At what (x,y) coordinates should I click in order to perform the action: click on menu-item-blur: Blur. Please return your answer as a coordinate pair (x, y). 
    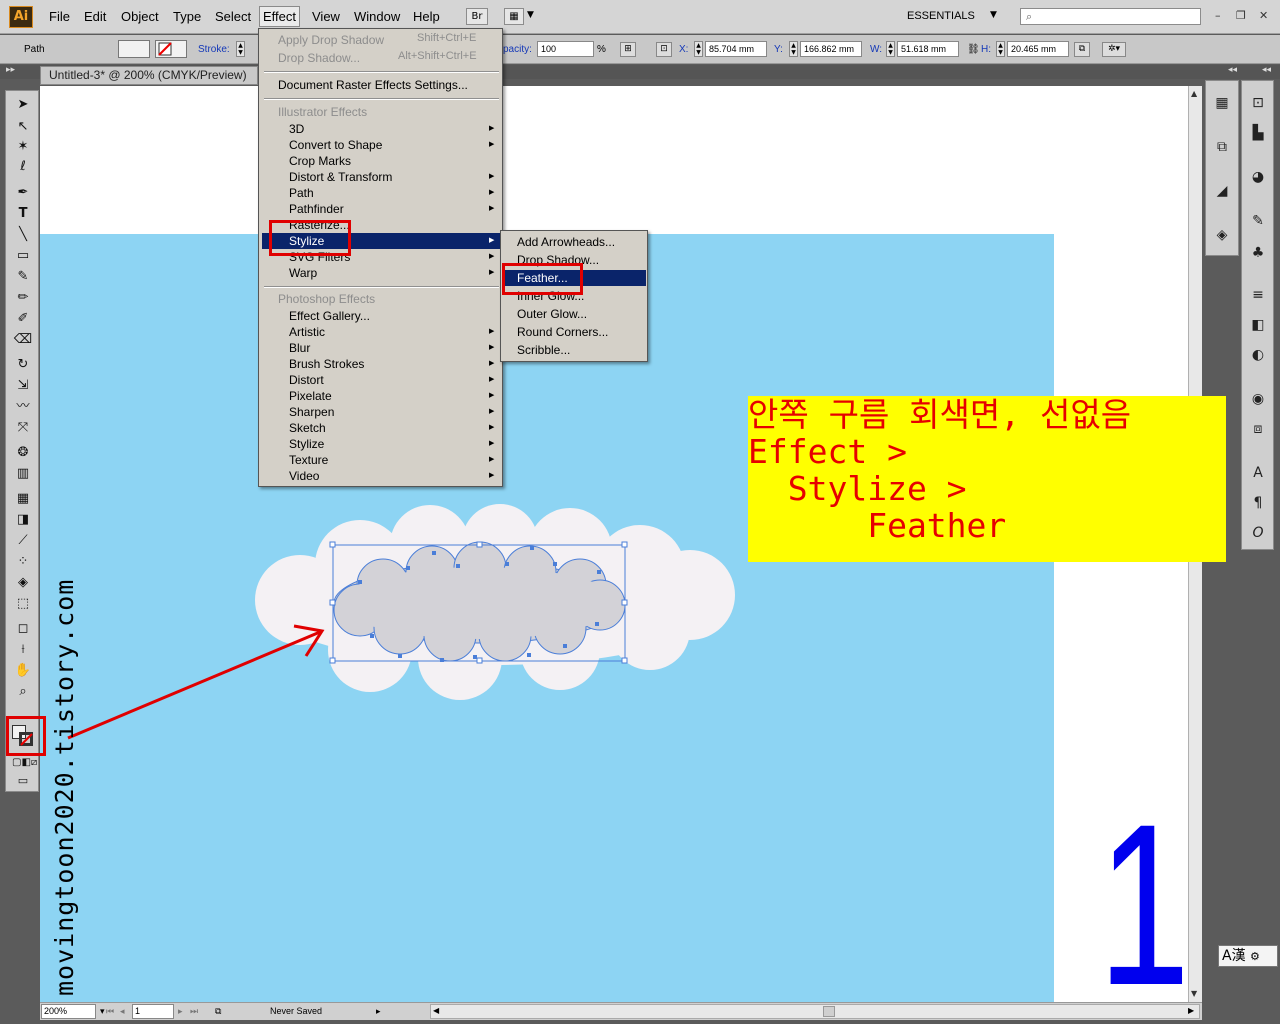
    Looking at the image, I should click on (299, 348).